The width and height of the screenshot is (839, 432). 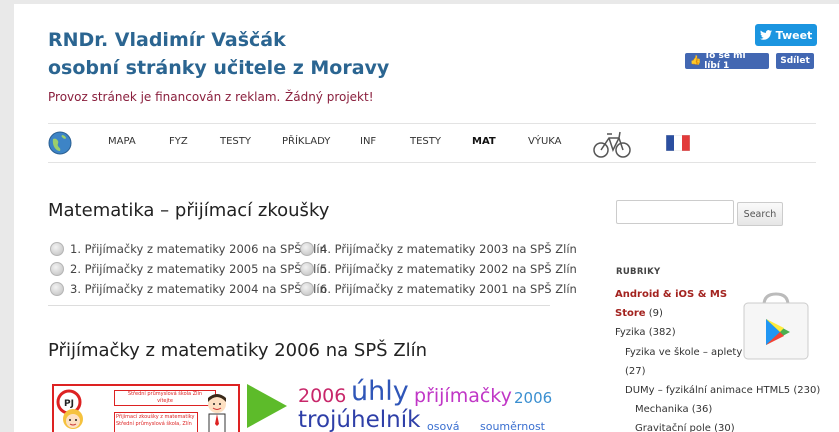 I want to click on thumbnail-line: Střední průmyslová škola Zlín, so click(x=165, y=394).